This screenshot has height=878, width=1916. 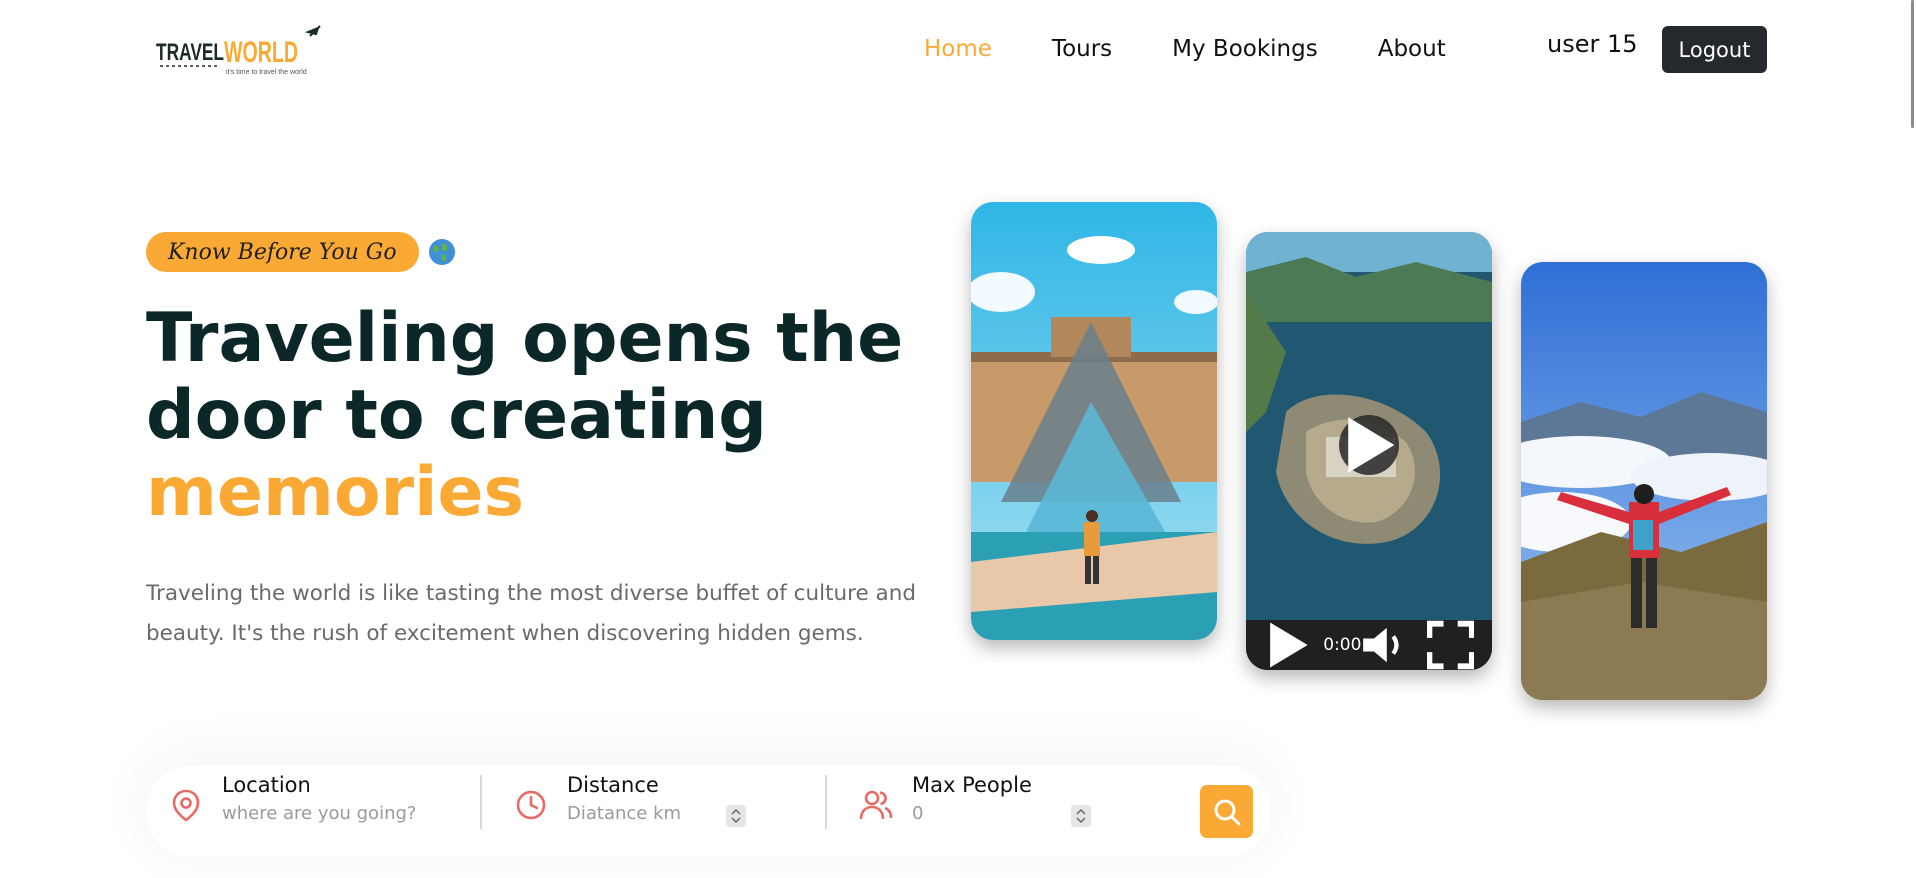 What do you see at coordinates (441, 252) in the screenshot?
I see `globe-icon` at bounding box center [441, 252].